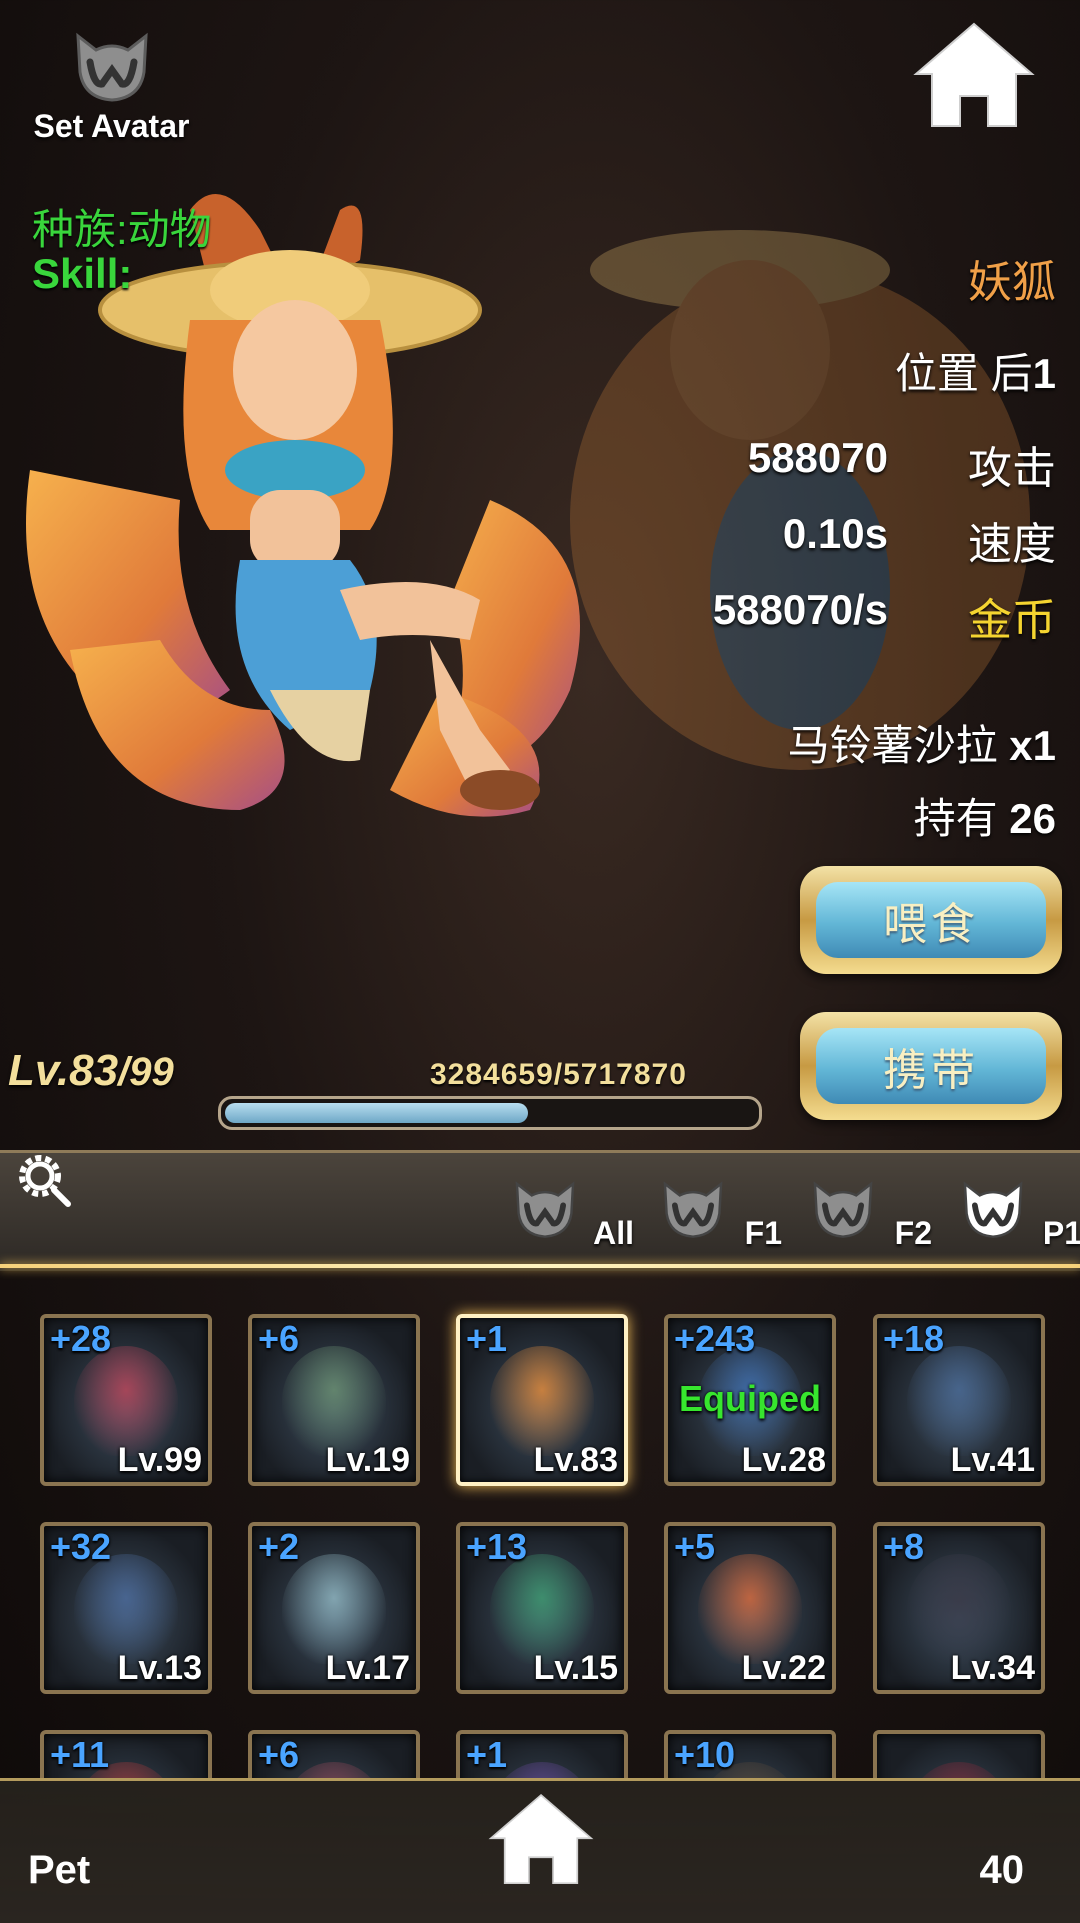 The width and height of the screenshot is (1080, 1923). I want to click on position-stat: 位置 后1, so click(975, 370).